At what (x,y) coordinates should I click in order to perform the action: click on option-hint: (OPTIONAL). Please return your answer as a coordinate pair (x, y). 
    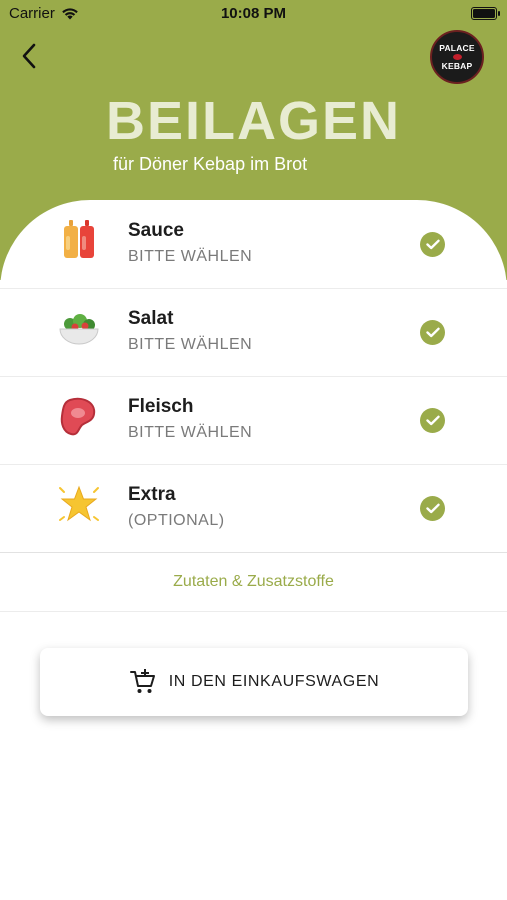
    Looking at the image, I should click on (176, 520).